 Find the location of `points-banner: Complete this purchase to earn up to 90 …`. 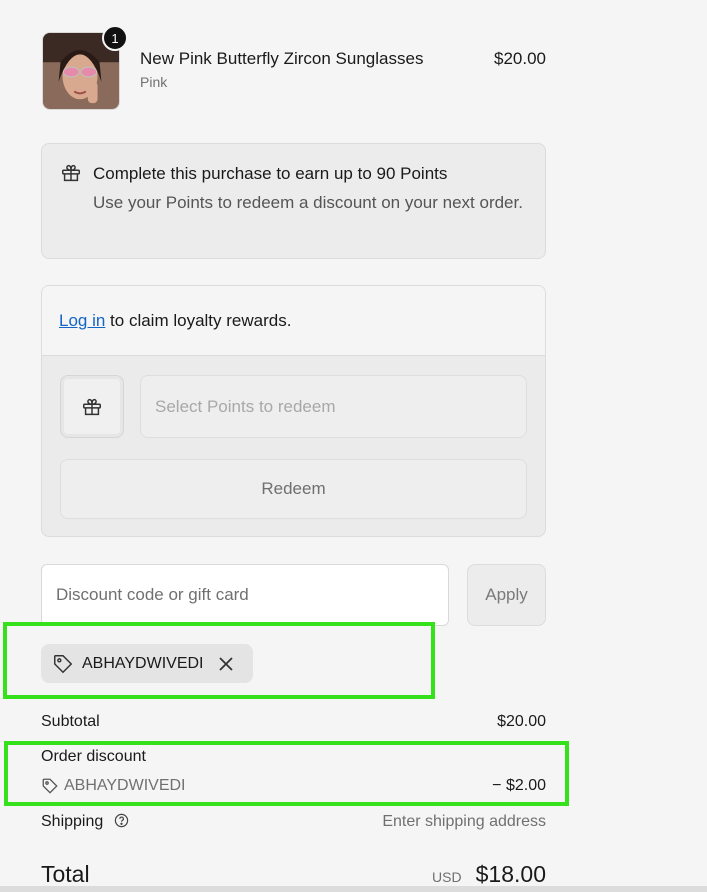

points-banner: Complete this purchase to earn up to 90 … is located at coordinates (293, 201).